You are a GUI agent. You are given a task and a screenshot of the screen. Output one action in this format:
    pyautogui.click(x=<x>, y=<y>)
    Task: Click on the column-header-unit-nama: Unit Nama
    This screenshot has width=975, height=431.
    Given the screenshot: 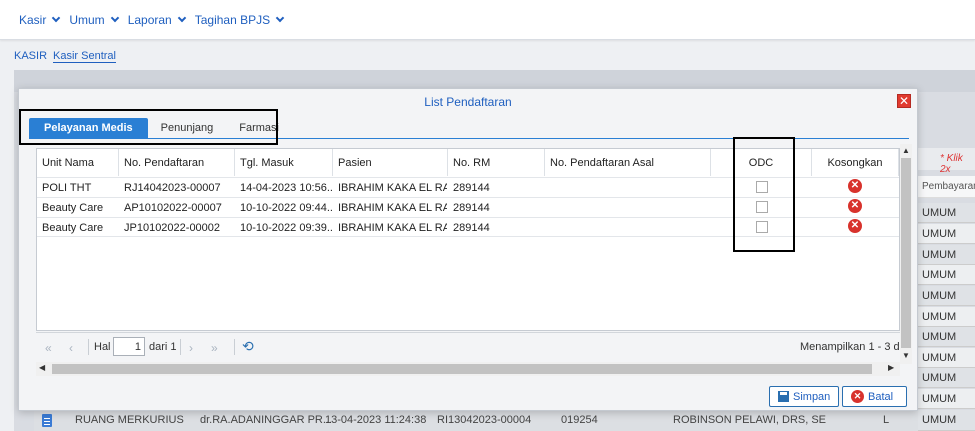 What is the action you would take?
    pyautogui.click(x=78, y=162)
    